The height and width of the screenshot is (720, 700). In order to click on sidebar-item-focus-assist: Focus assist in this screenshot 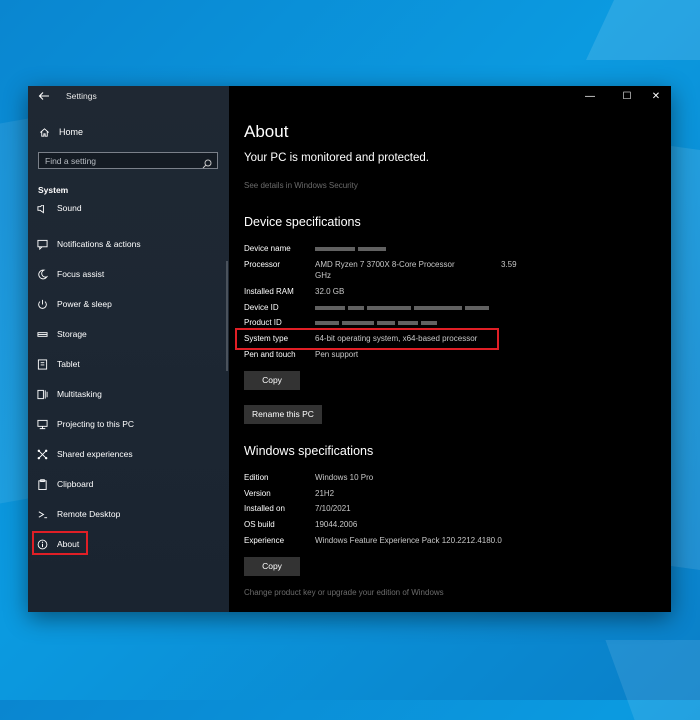, I will do `click(70, 274)`.